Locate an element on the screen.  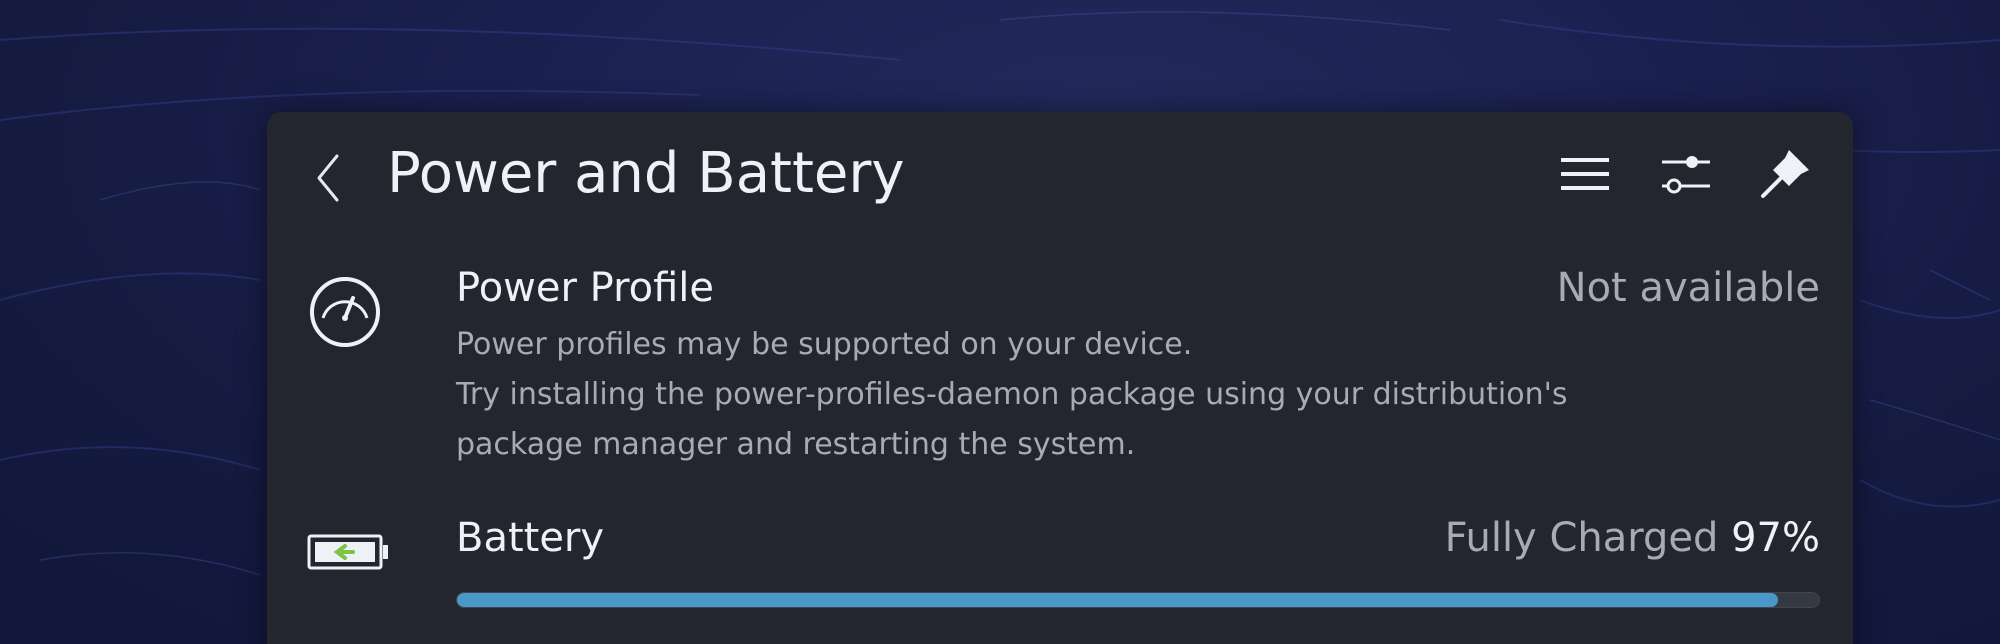
battery-charging-icon is located at coordinates (347, 552).